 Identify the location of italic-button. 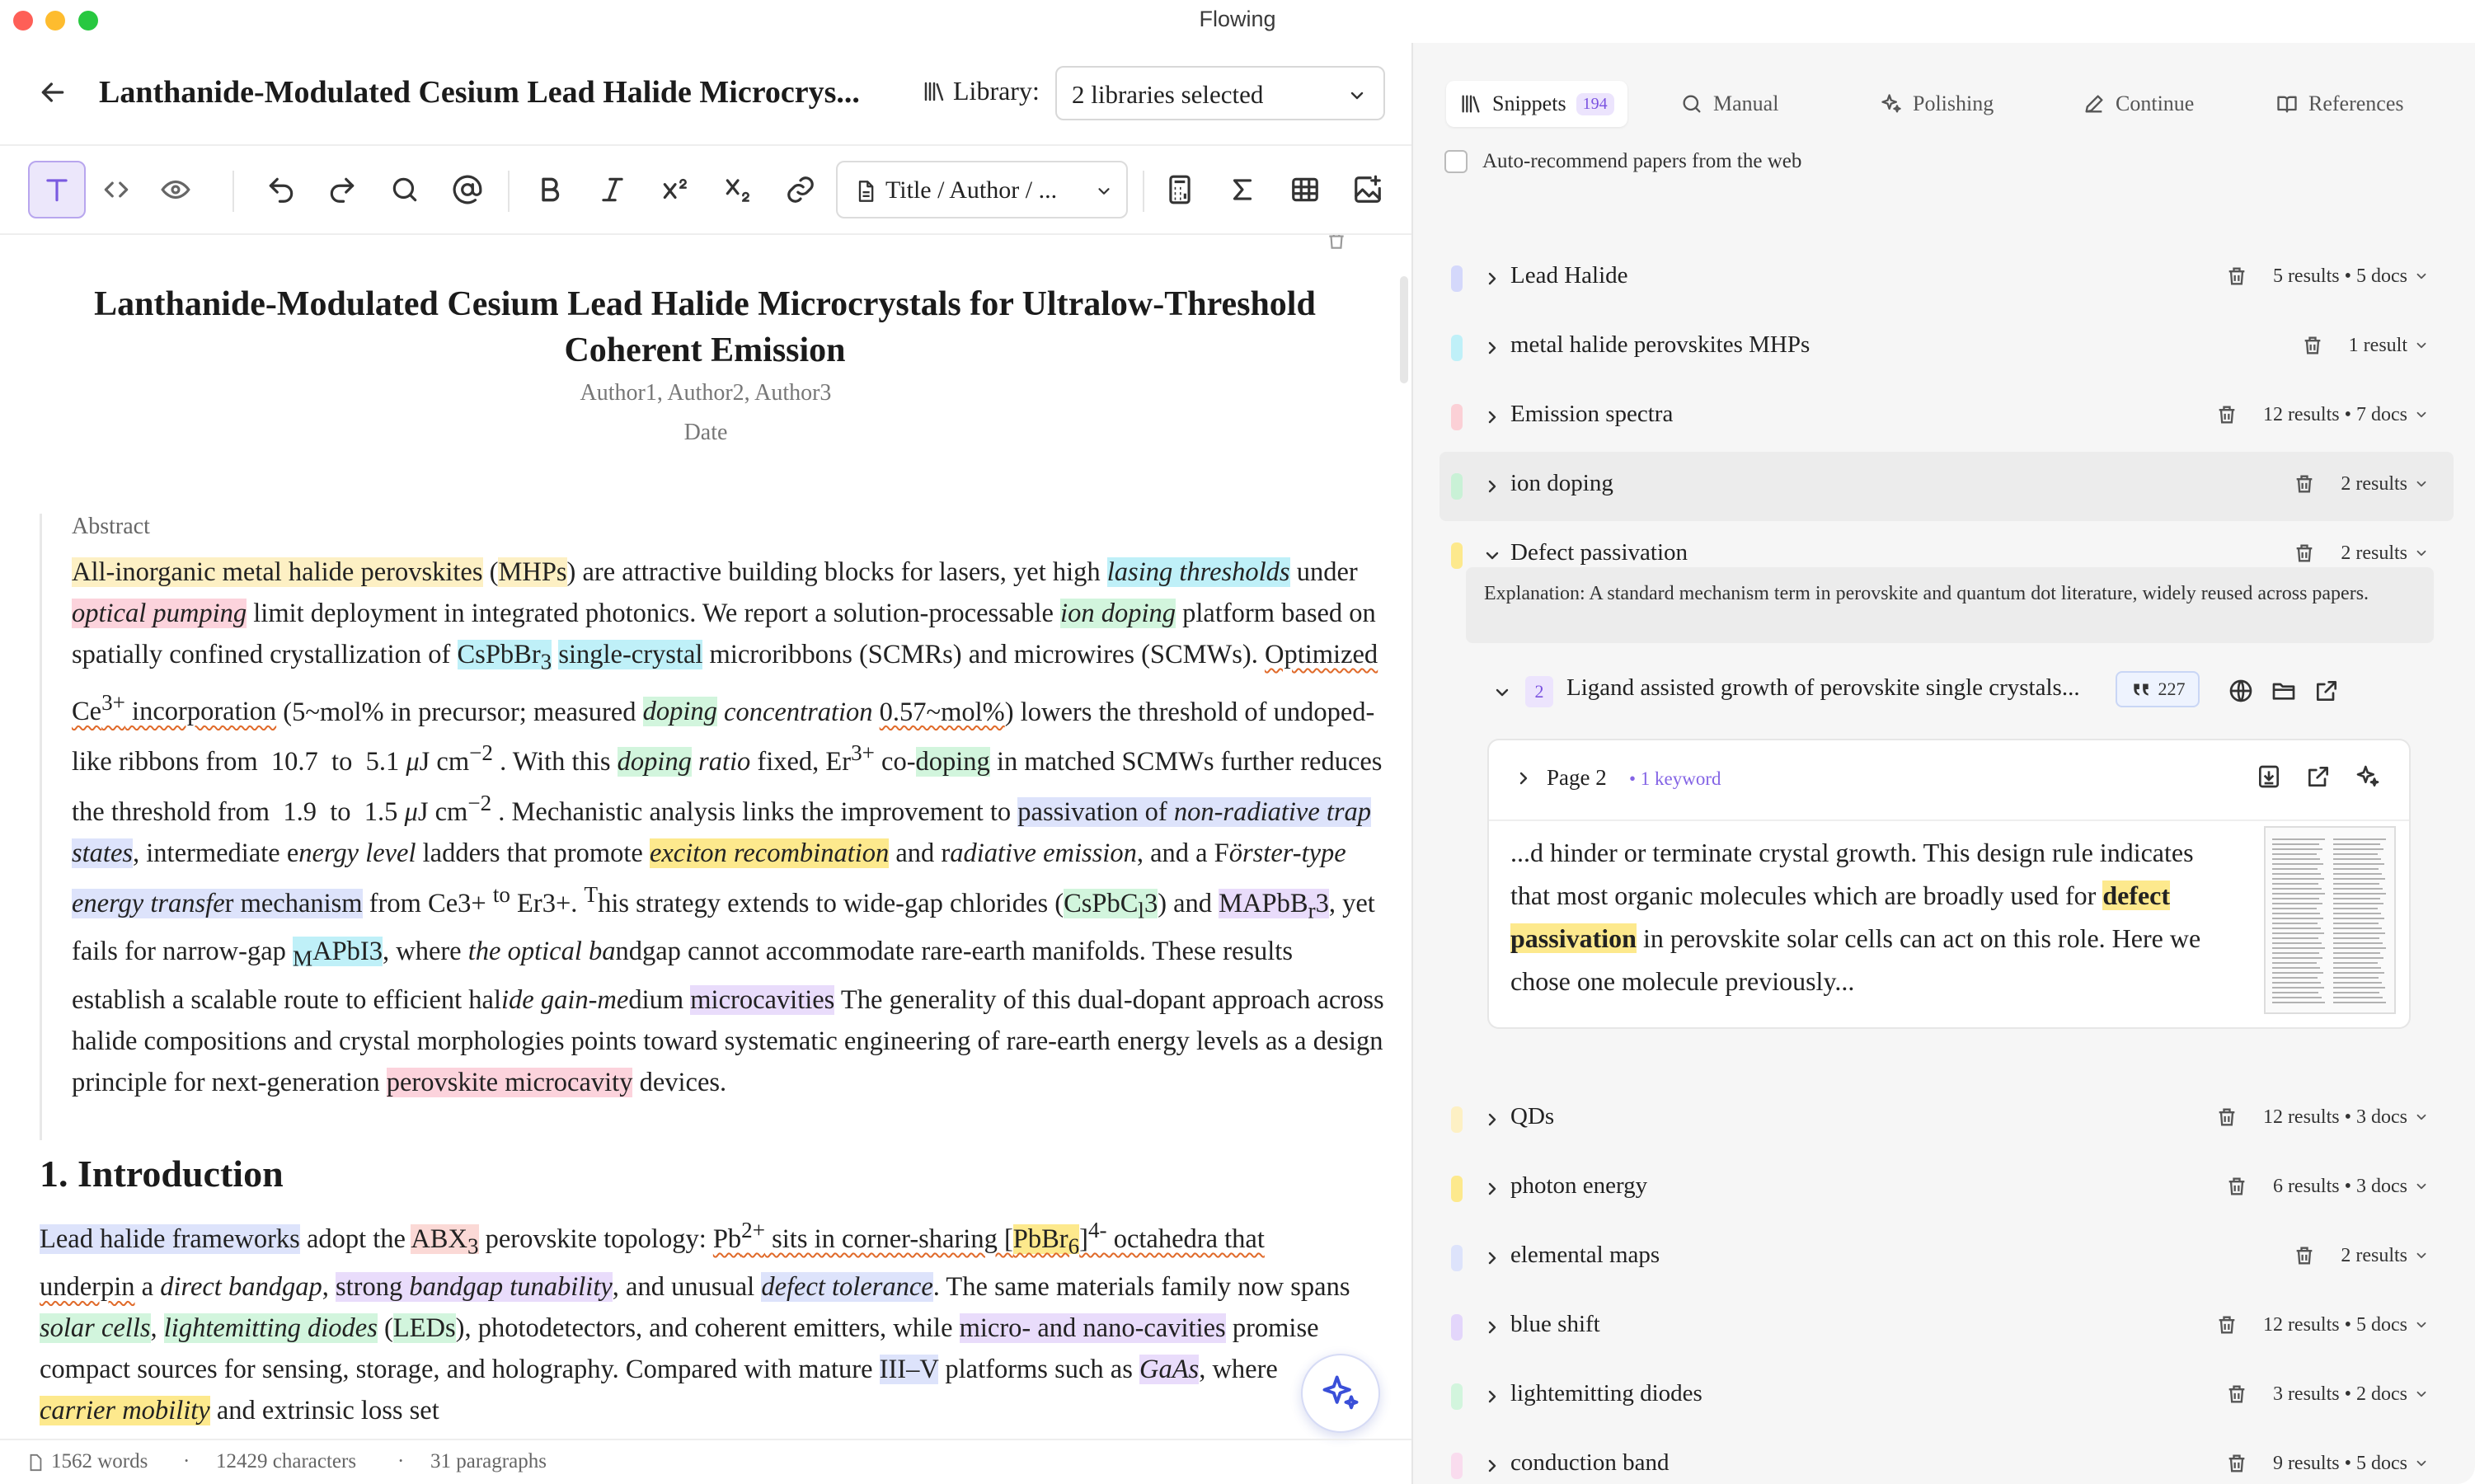
(612, 189).